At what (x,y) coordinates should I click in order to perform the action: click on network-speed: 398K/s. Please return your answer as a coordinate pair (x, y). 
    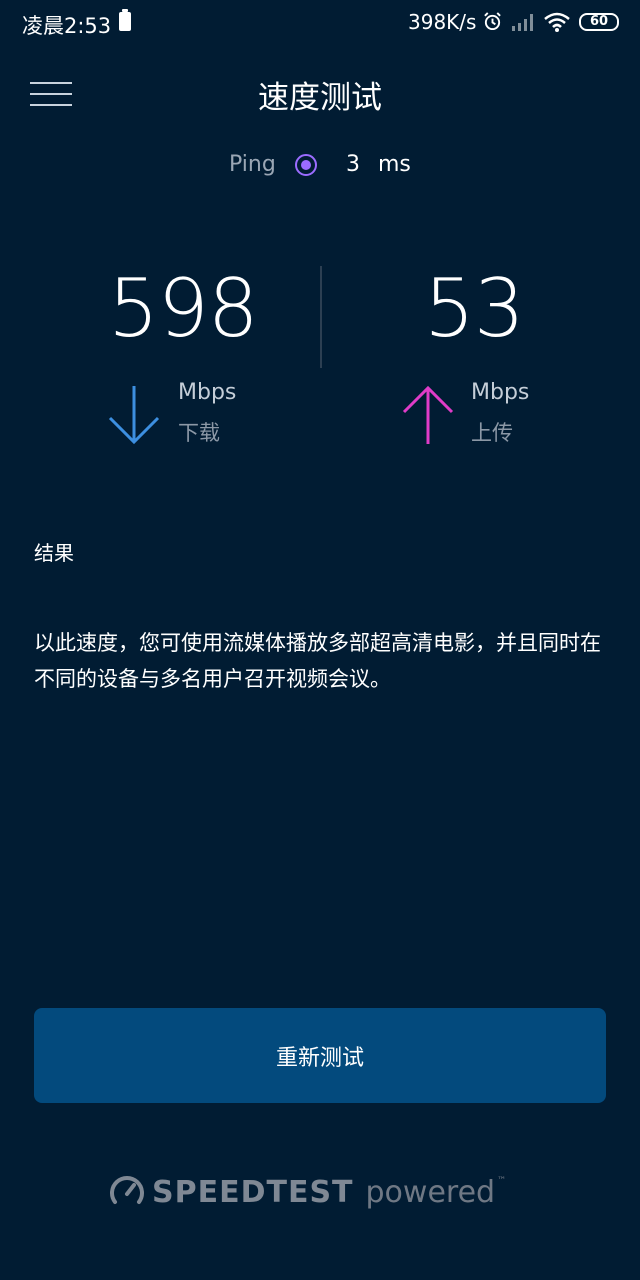
    Looking at the image, I should click on (442, 22).